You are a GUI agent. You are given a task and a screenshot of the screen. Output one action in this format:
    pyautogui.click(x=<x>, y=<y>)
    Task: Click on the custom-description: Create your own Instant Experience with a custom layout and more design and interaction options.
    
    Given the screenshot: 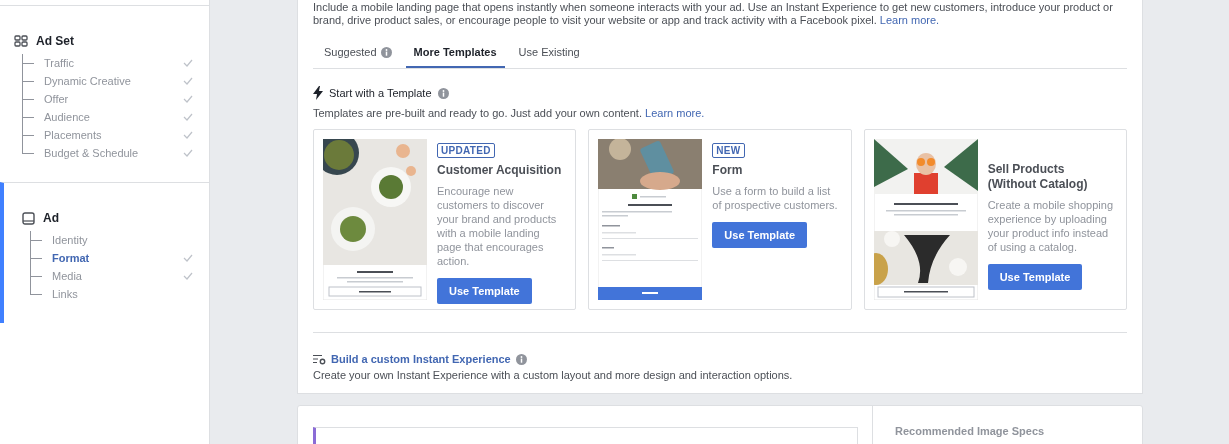 What is the action you would take?
    pyautogui.click(x=553, y=375)
    